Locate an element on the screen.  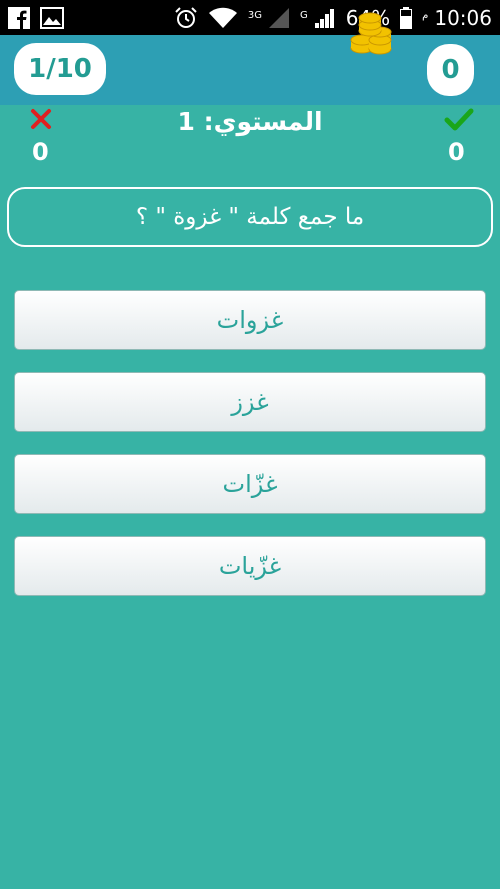
network-3g-label: 3G is located at coordinates (254, 15).